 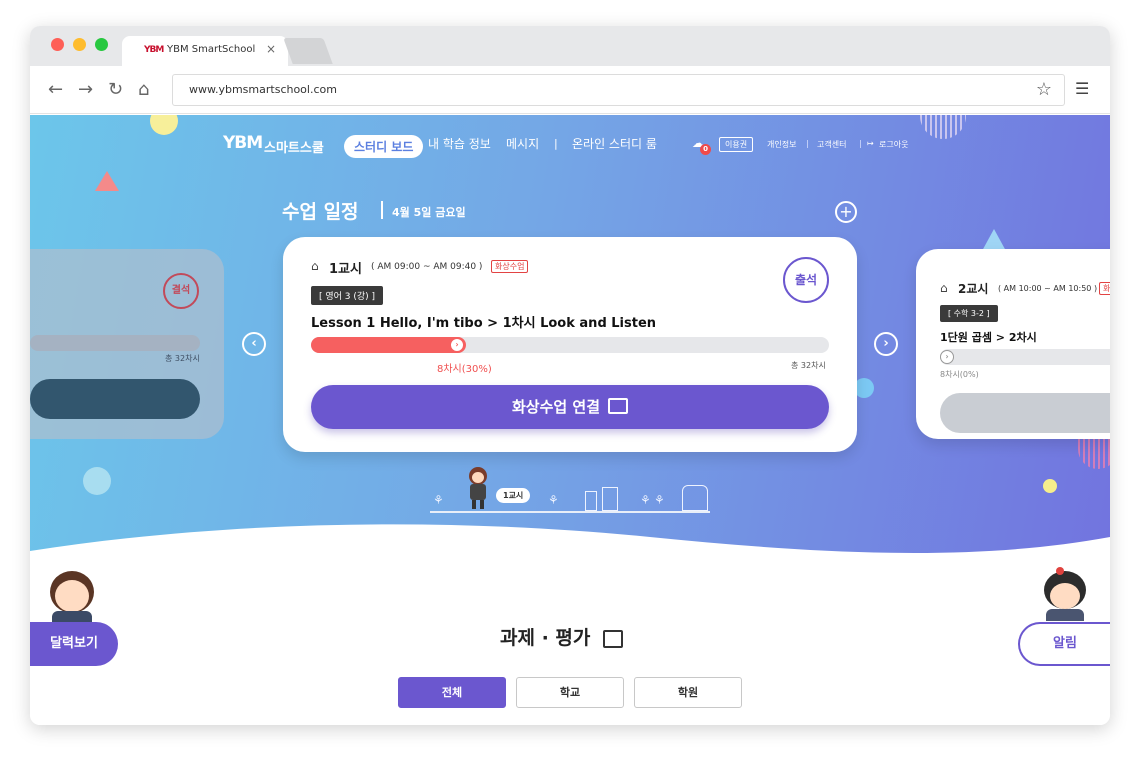 I want to click on class-type-tag: 화상수업, so click(x=510, y=266).